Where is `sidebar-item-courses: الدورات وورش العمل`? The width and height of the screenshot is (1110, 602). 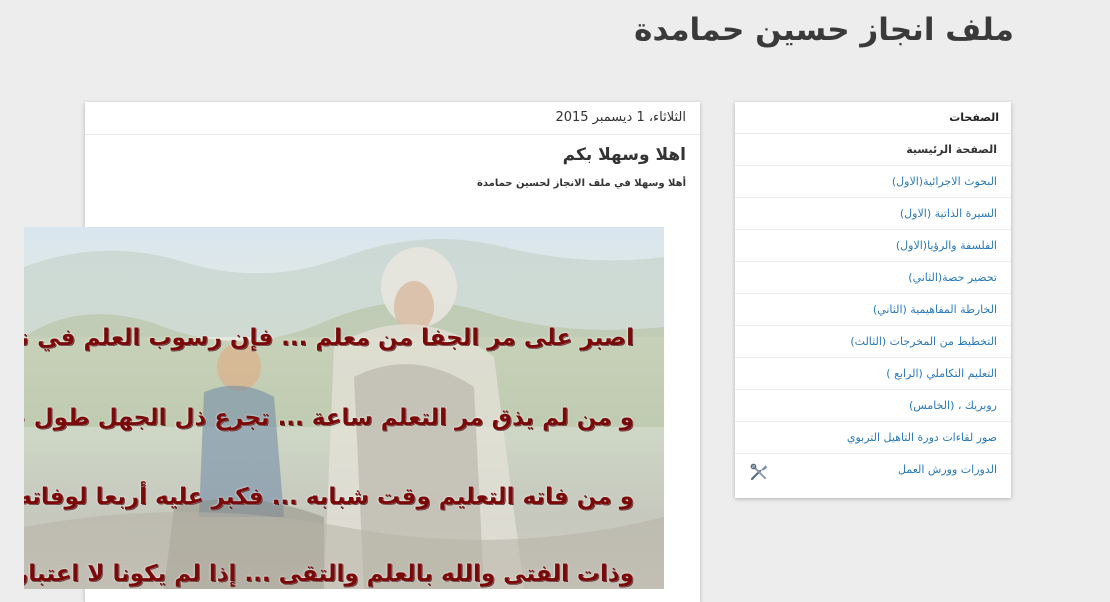
sidebar-item-courses: الدورات وورش العمل is located at coordinates (873, 469).